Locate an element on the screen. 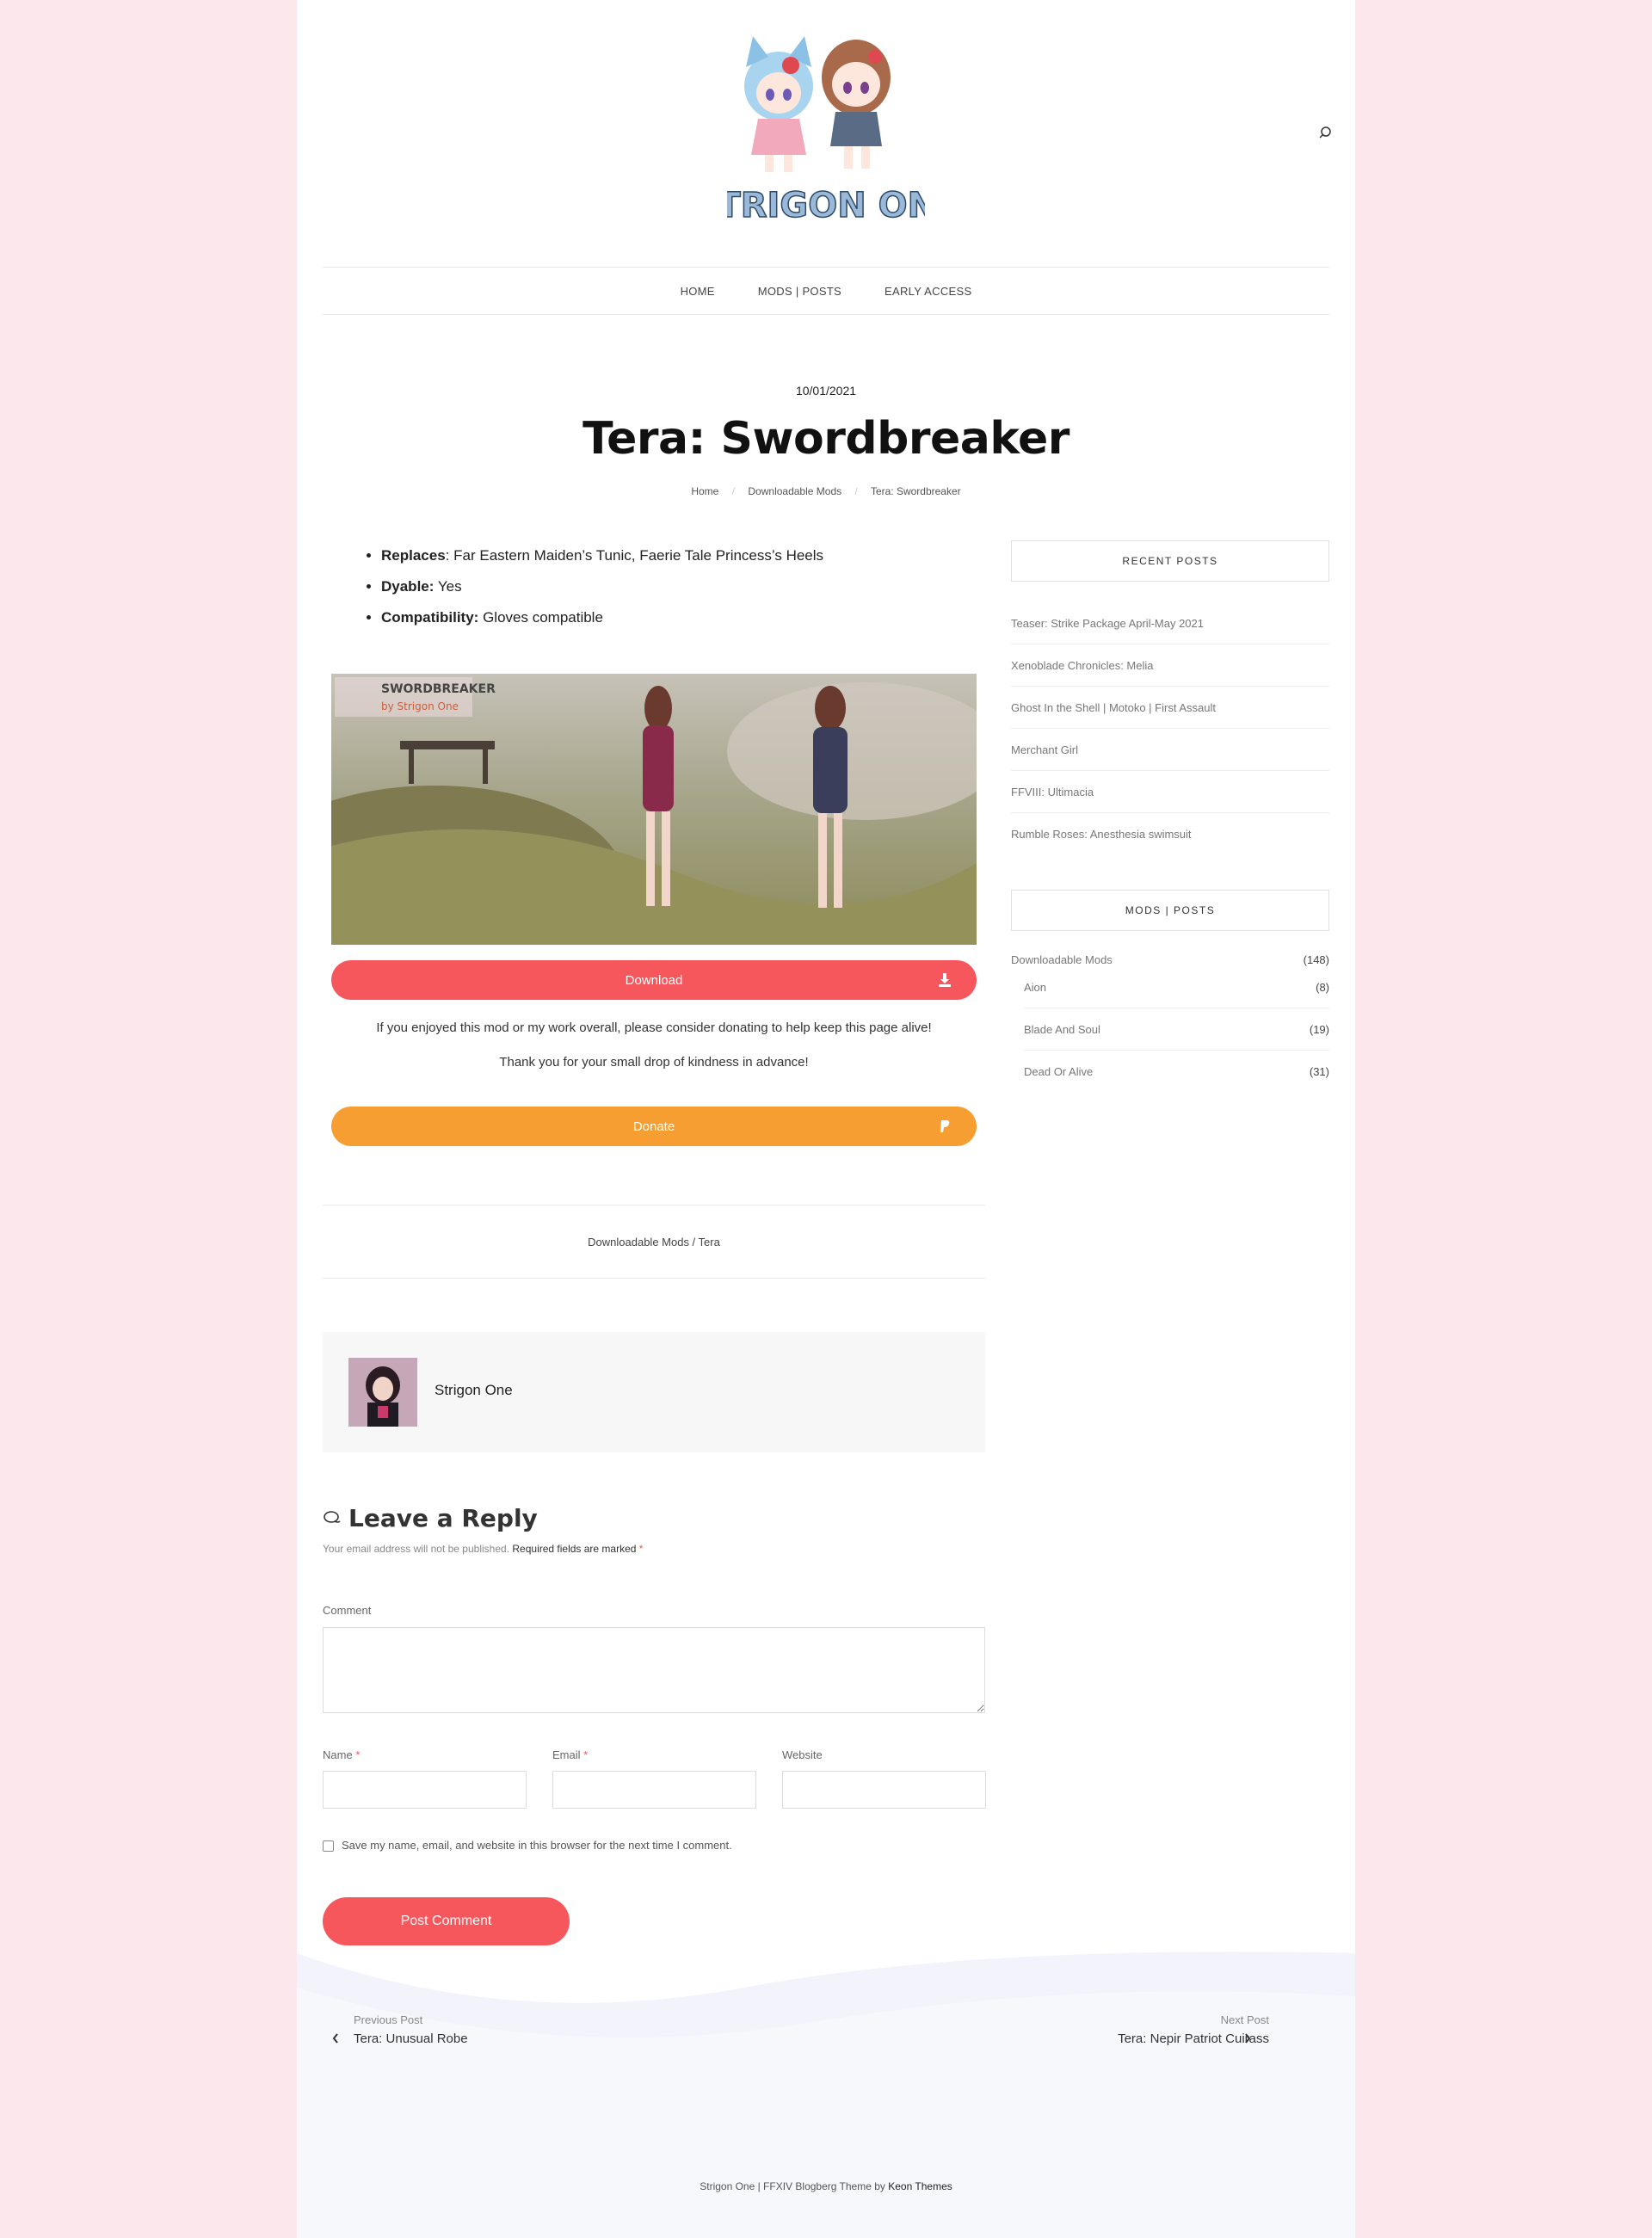 The image size is (1652, 2238). author-name: Strigon One is located at coordinates (474, 1391).